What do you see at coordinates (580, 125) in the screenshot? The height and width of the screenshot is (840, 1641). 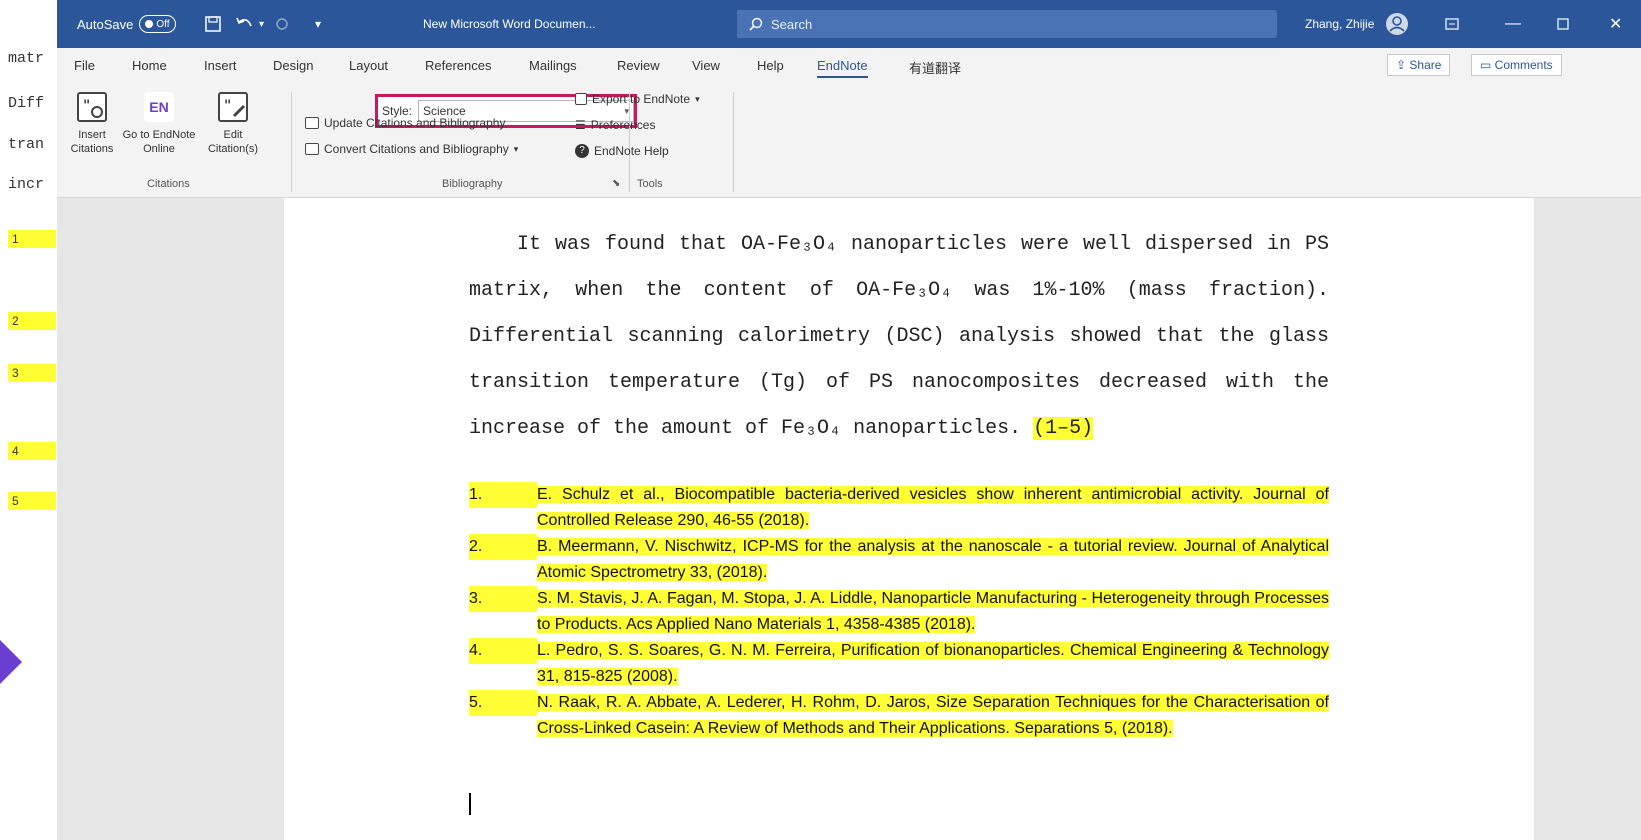 I see `list-icon: ☰` at bounding box center [580, 125].